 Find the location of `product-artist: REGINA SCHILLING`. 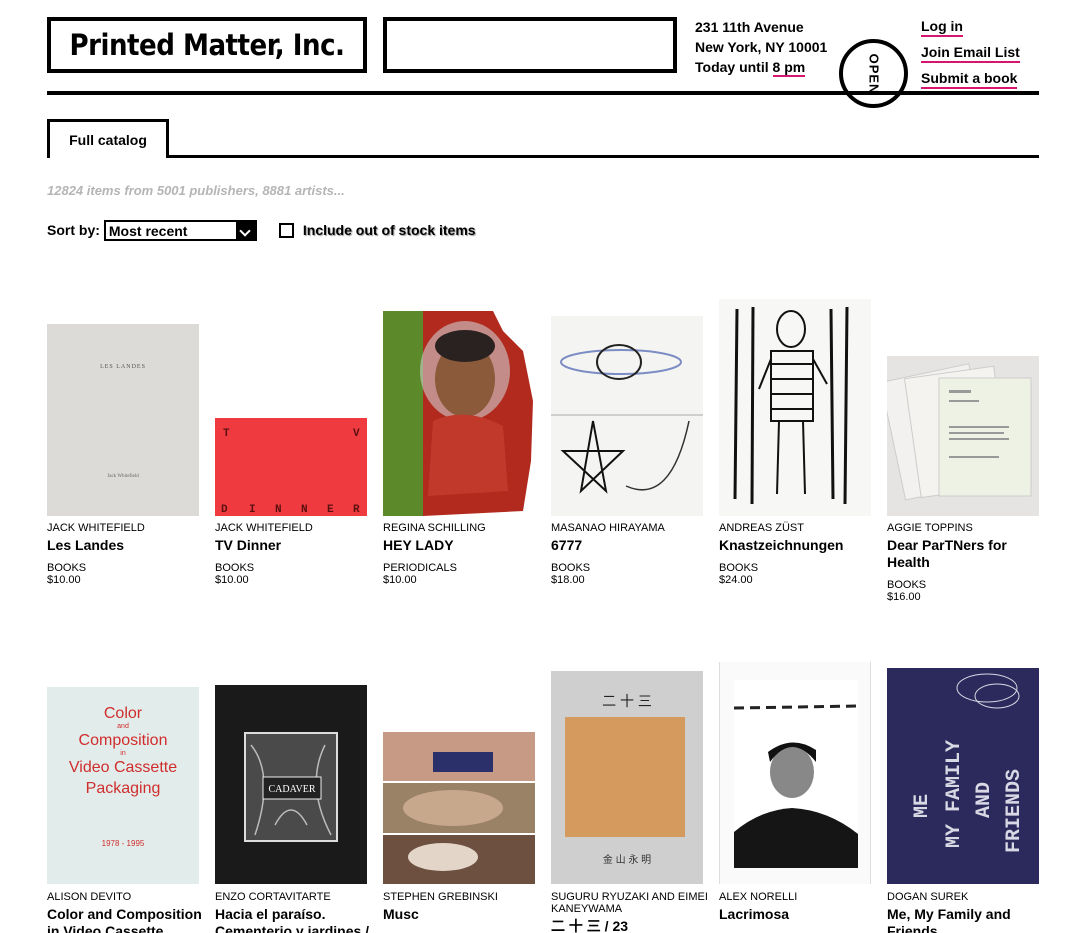

product-artist: REGINA SCHILLING is located at coordinates (463, 528).